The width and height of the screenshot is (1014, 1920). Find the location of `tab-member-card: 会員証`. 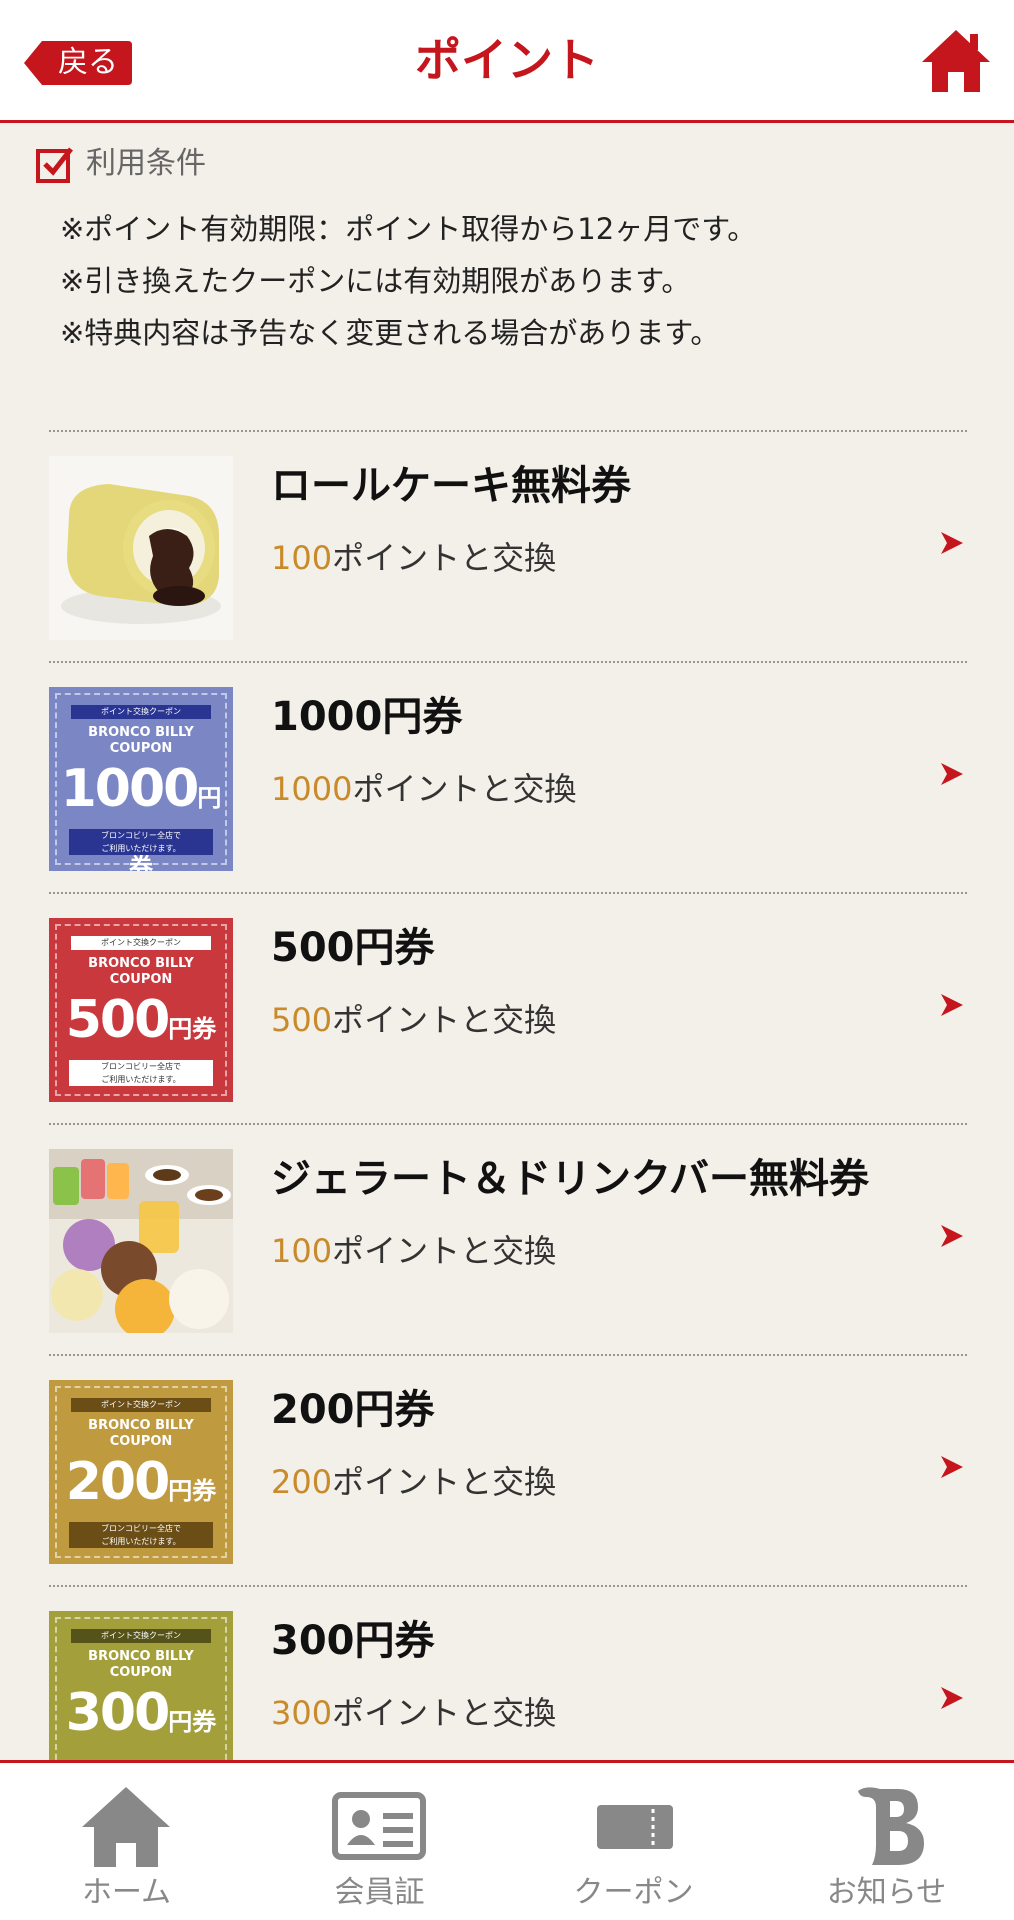

tab-member-card: 会員証 is located at coordinates (379, 1841).